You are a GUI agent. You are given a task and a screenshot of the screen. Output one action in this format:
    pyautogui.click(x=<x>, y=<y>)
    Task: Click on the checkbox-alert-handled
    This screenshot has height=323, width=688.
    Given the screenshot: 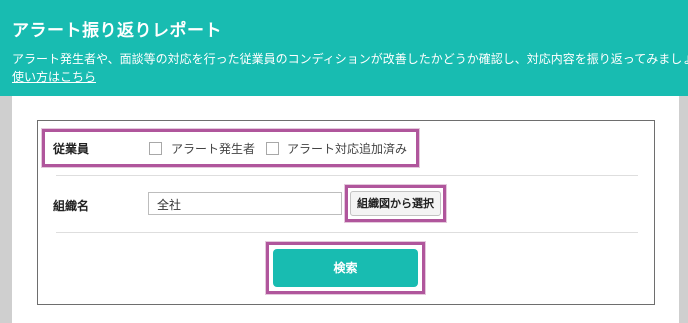 What is the action you would take?
    pyautogui.click(x=272, y=148)
    